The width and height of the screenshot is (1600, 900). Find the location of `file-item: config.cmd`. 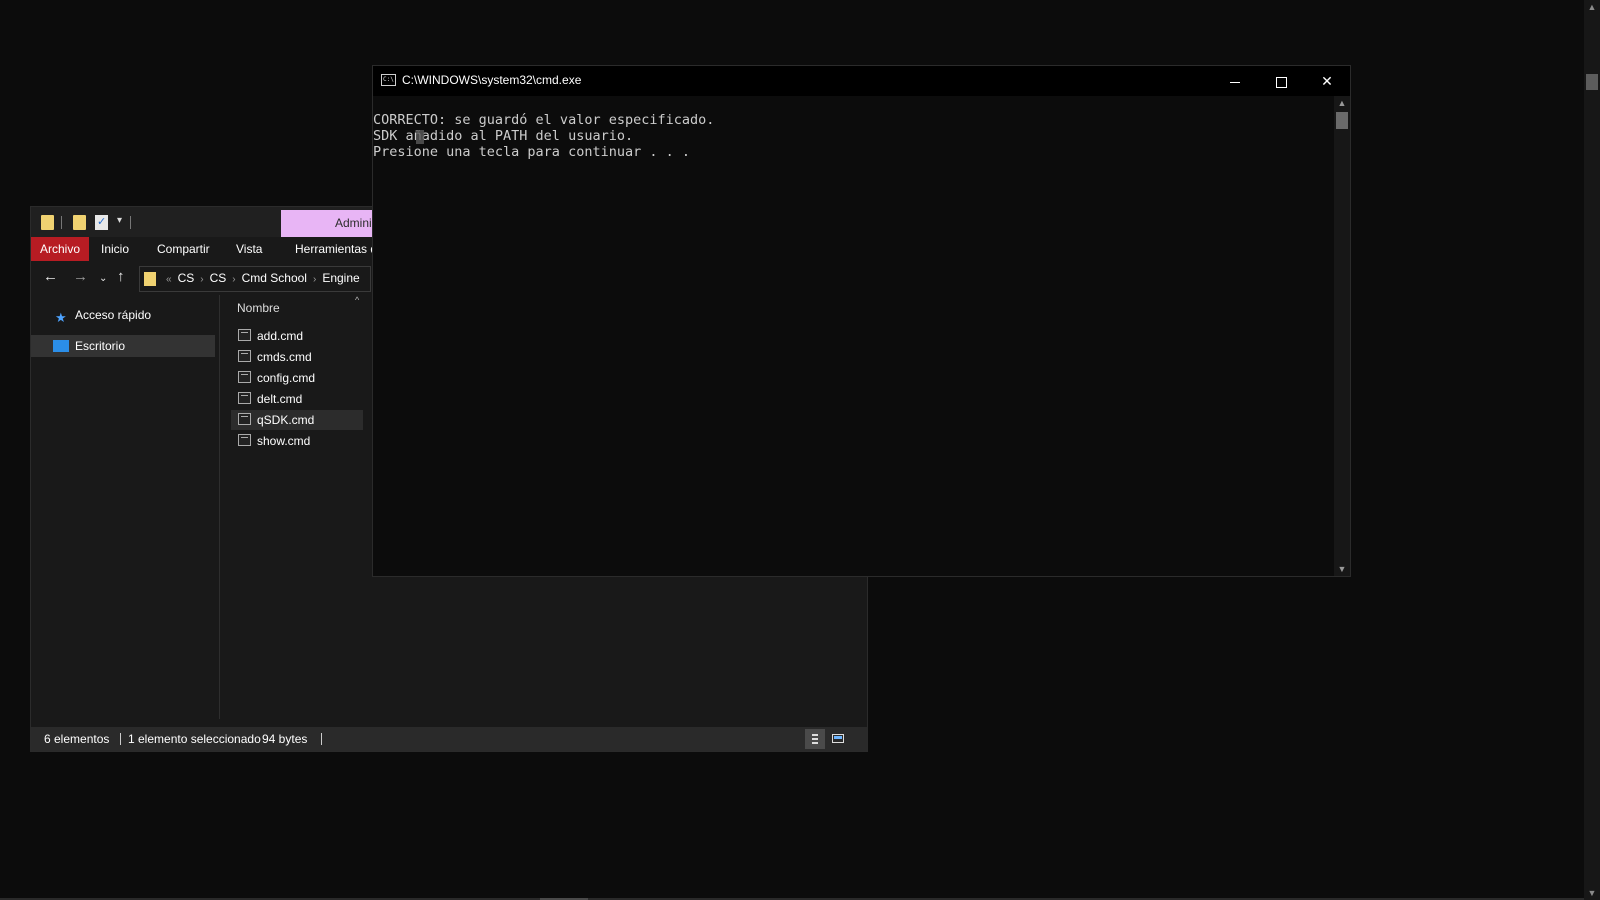

file-item: config.cmd is located at coordinates (297, 378).